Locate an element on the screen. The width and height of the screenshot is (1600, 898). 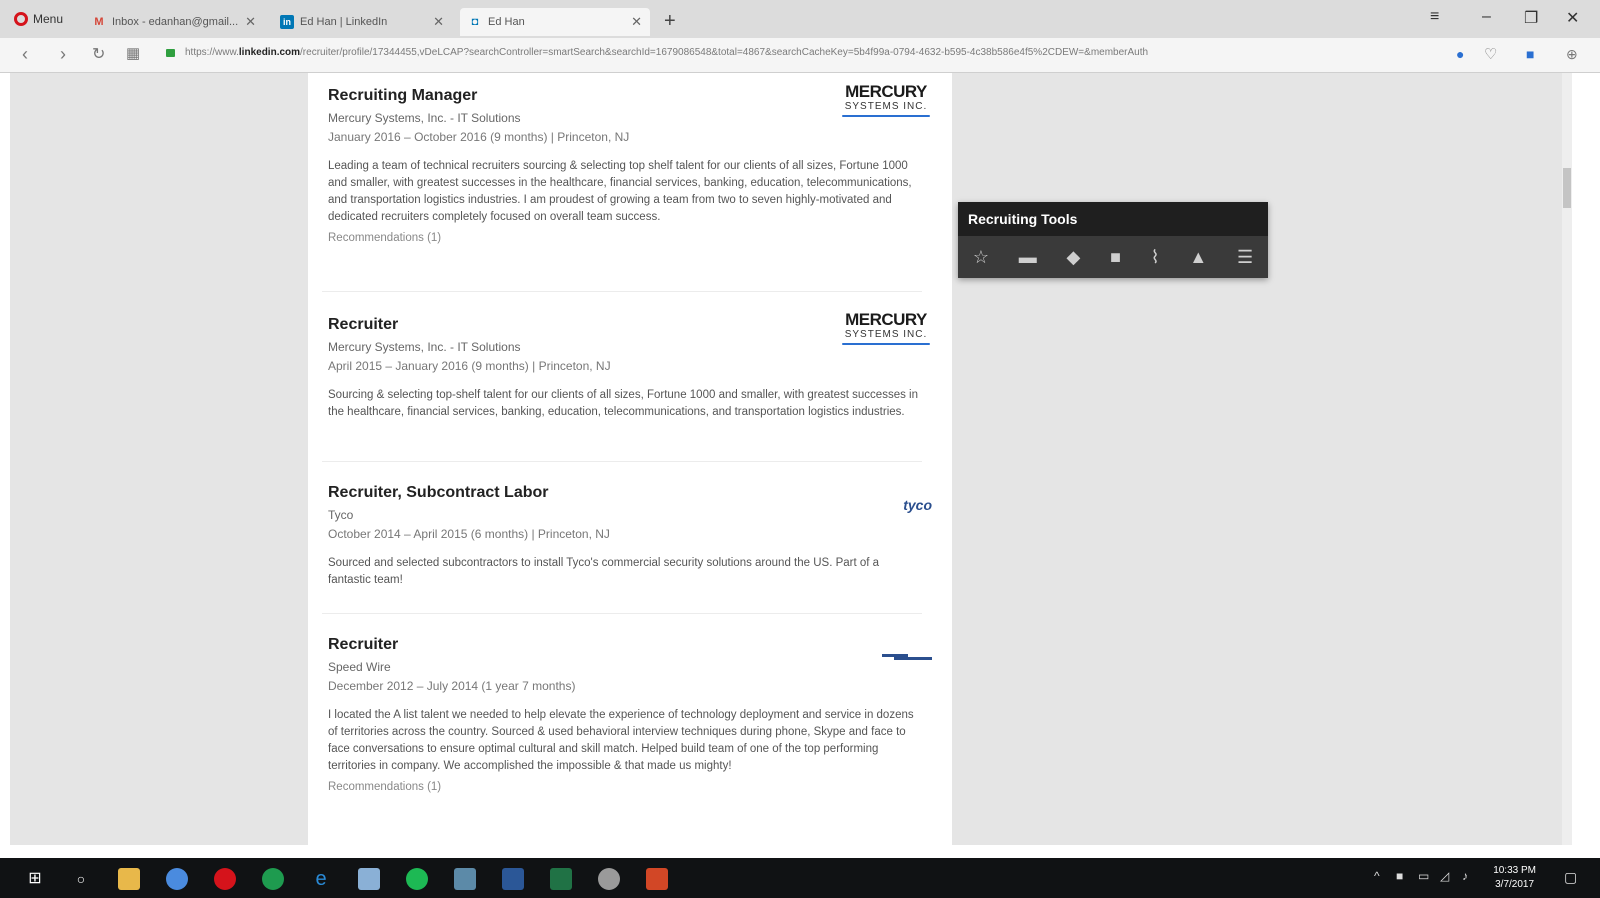
close-window-button: ✕ is located at coordinates (1572, 18).